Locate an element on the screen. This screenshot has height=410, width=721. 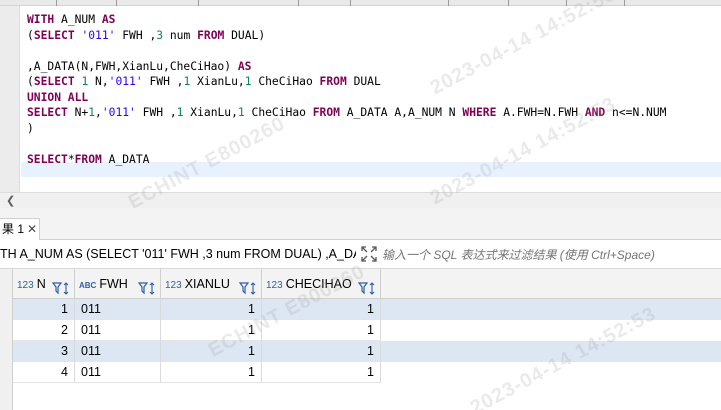
column-header-fwh: ABC FWH is located at coordinates (118, 284).